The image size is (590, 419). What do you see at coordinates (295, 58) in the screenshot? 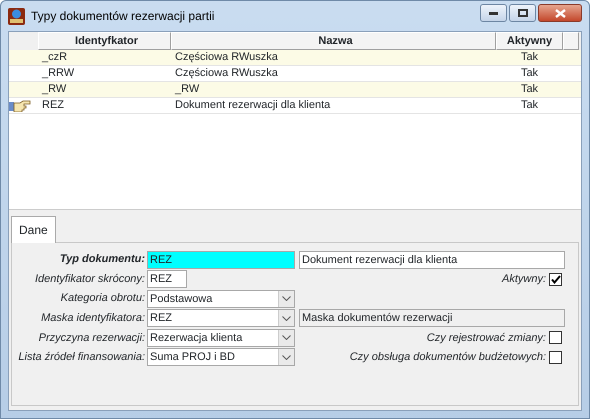
I see `table-row: _czR Częściowa RWuszka Tak` at bounding box center [295, 58].